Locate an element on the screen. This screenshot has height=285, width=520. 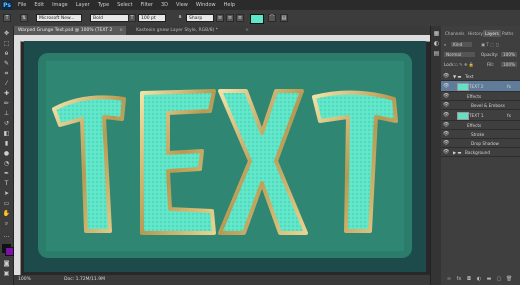
eraser-tool-icon: ◧ is located at coordinates (6, 134).